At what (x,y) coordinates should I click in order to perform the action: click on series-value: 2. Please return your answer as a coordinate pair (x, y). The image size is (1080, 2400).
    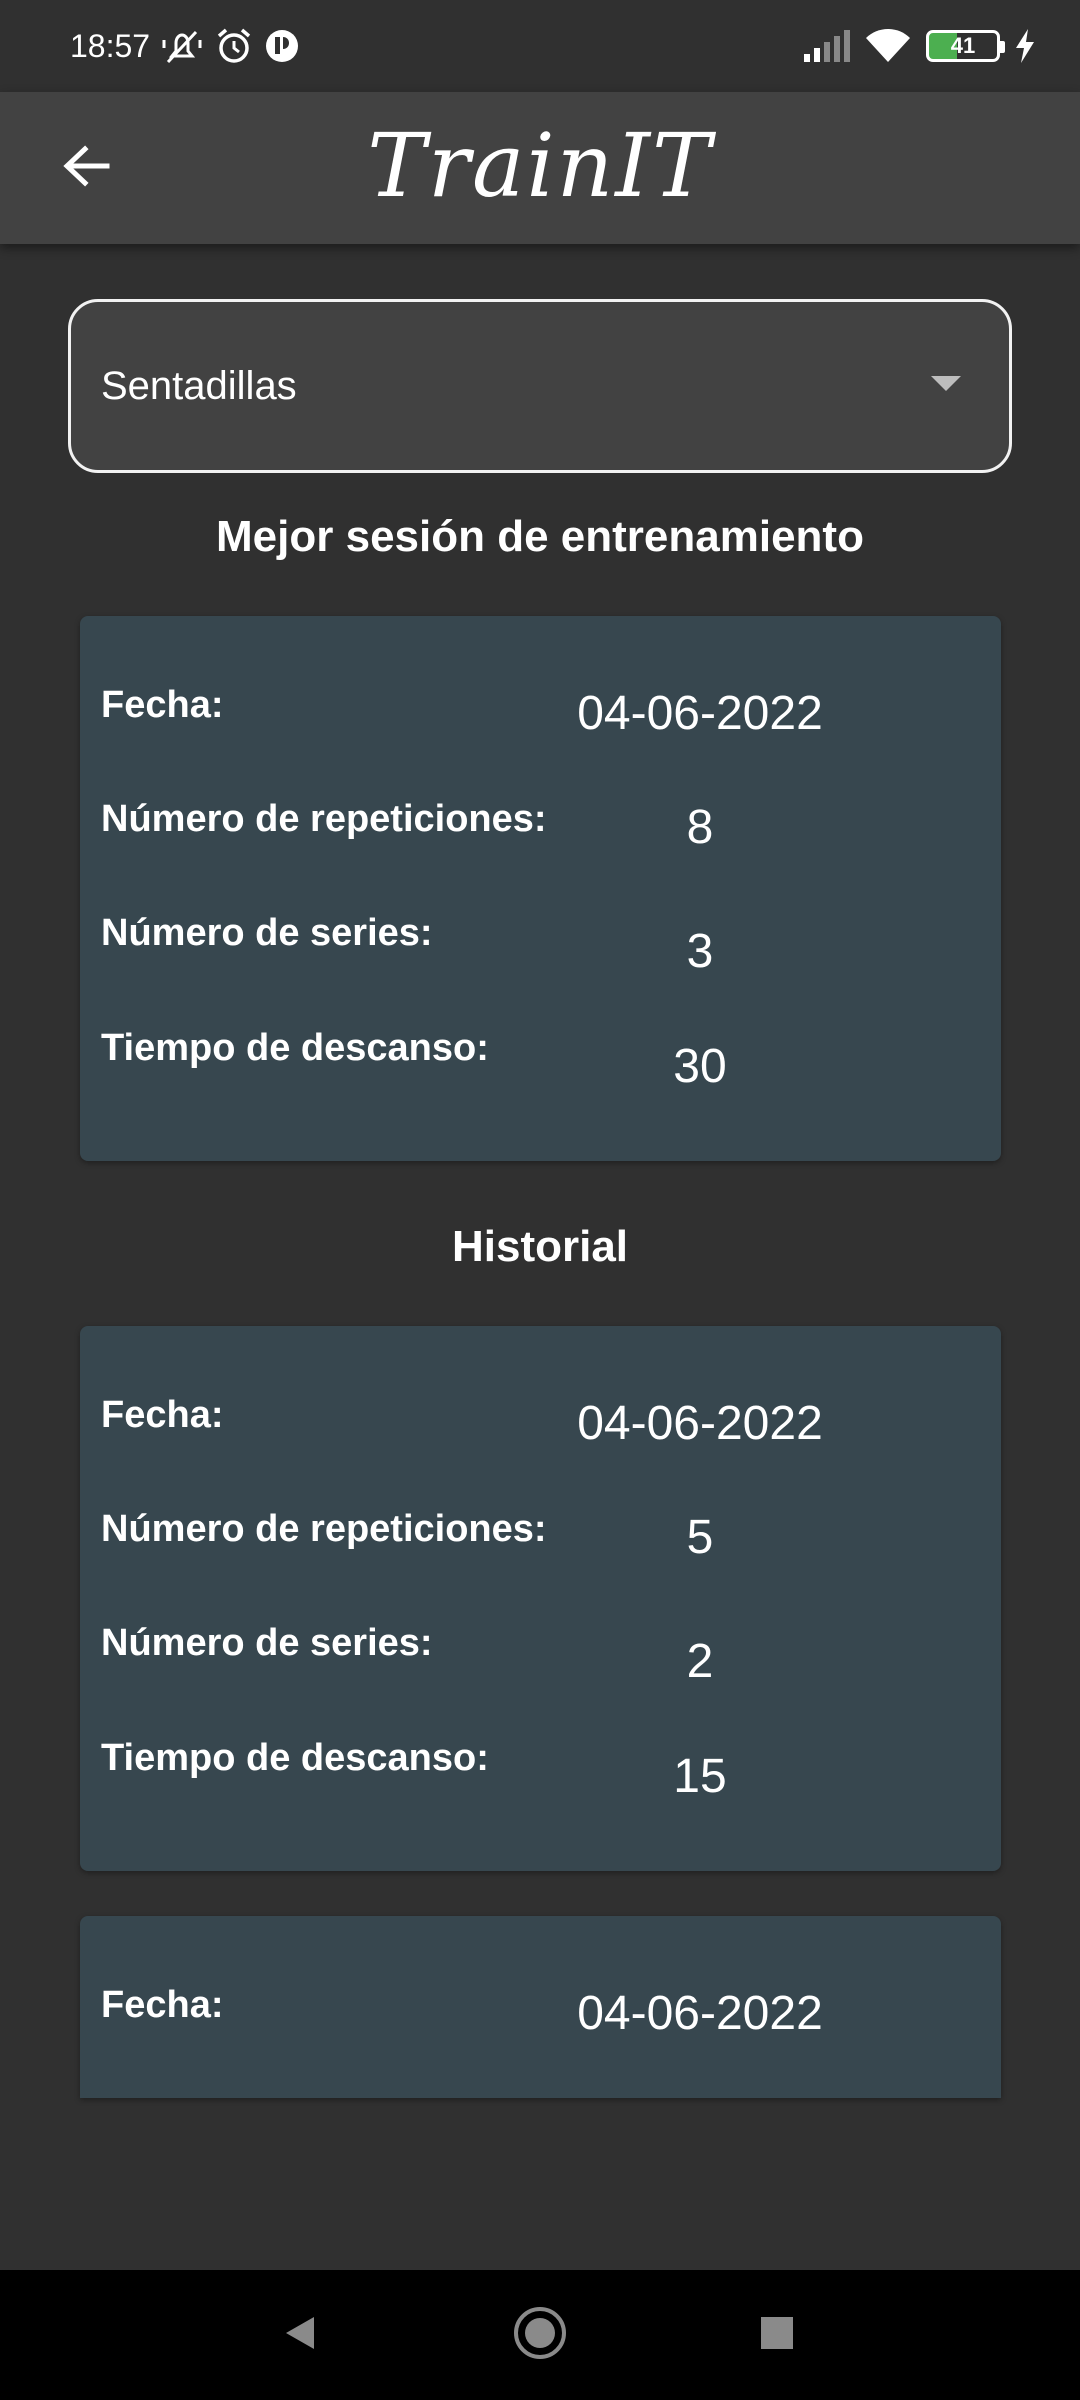
    Looking at the image, I should click on (700, 1661).